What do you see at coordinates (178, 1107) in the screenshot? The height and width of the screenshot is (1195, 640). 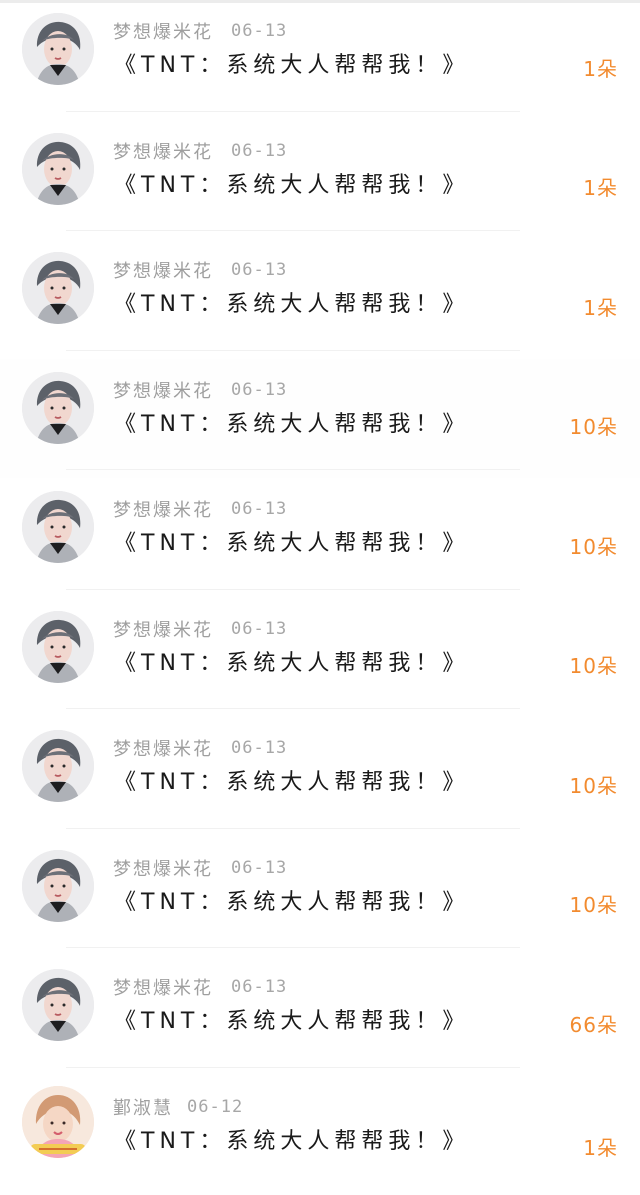 I see `record-meta: 鄞淑慧 06-12` at bounding box center [178, 1107].